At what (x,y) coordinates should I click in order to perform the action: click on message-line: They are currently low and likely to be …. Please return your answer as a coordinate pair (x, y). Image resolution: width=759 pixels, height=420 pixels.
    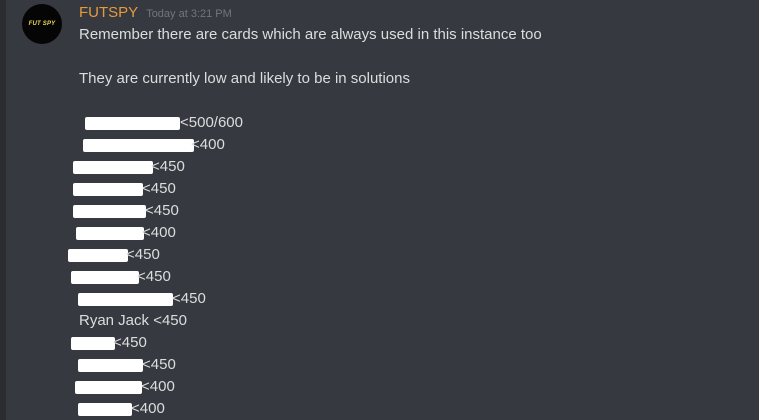
    Looking at the image, I should click on (244, 78).